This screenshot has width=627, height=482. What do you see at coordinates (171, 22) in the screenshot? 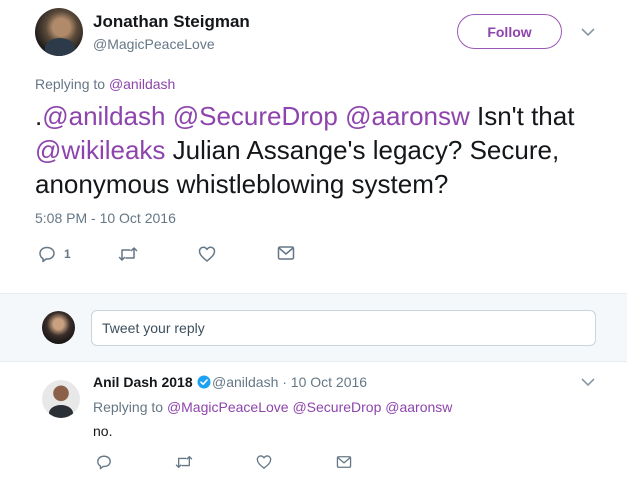
I see `author-name: Jonathan Steigman` at bounding box center [171, 22].